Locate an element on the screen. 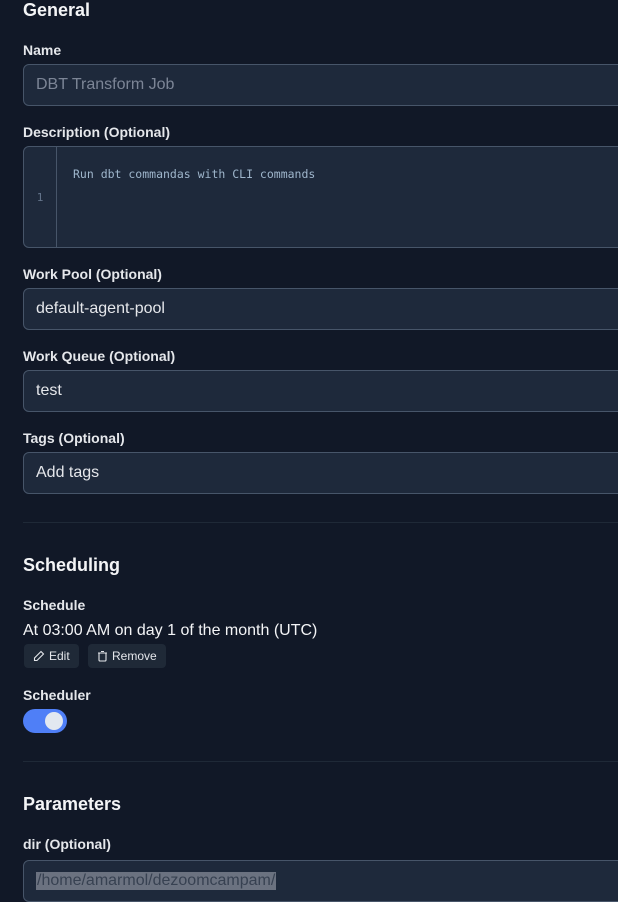 The height and width of the screenshot is (902, 618). line-number: 1 is located at coordinates (40, 197).